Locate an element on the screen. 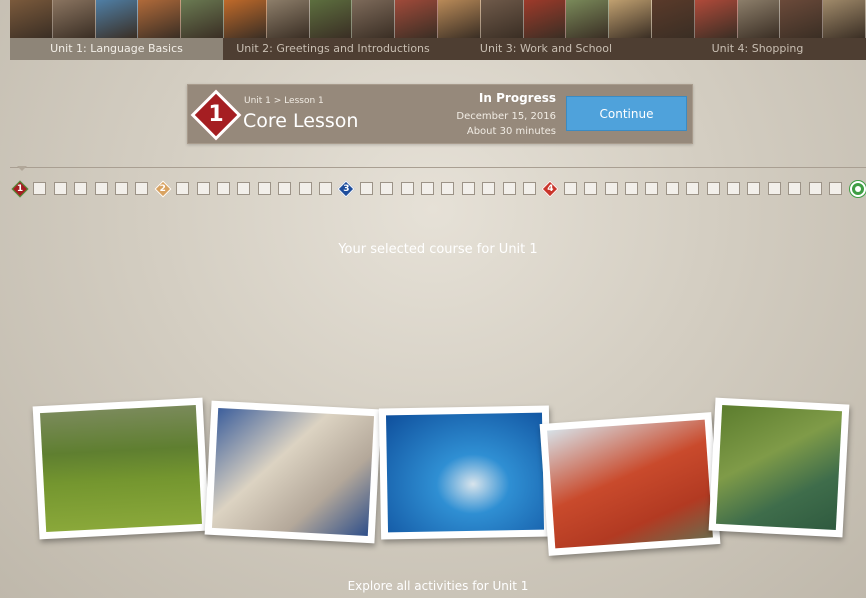  status-duration: About 30 minutes is located at coordinates (511, 131).